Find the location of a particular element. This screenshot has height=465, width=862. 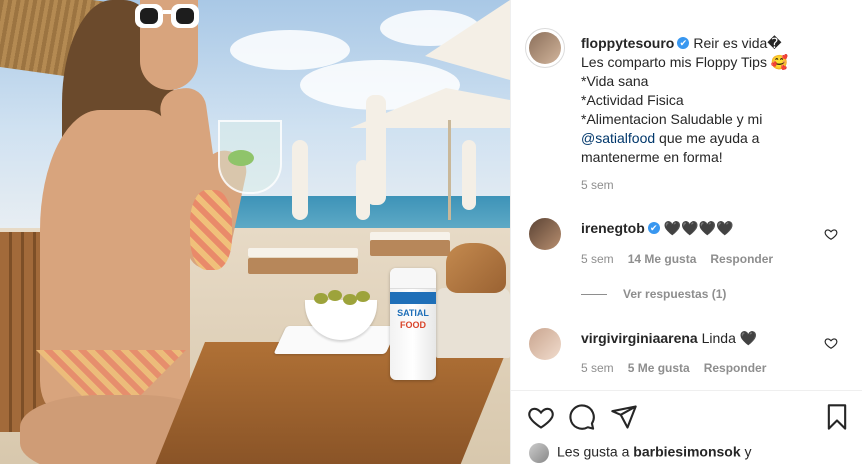

comment: virgivirginiaarena Linda 🖤 is located at coordinates (669, 338).